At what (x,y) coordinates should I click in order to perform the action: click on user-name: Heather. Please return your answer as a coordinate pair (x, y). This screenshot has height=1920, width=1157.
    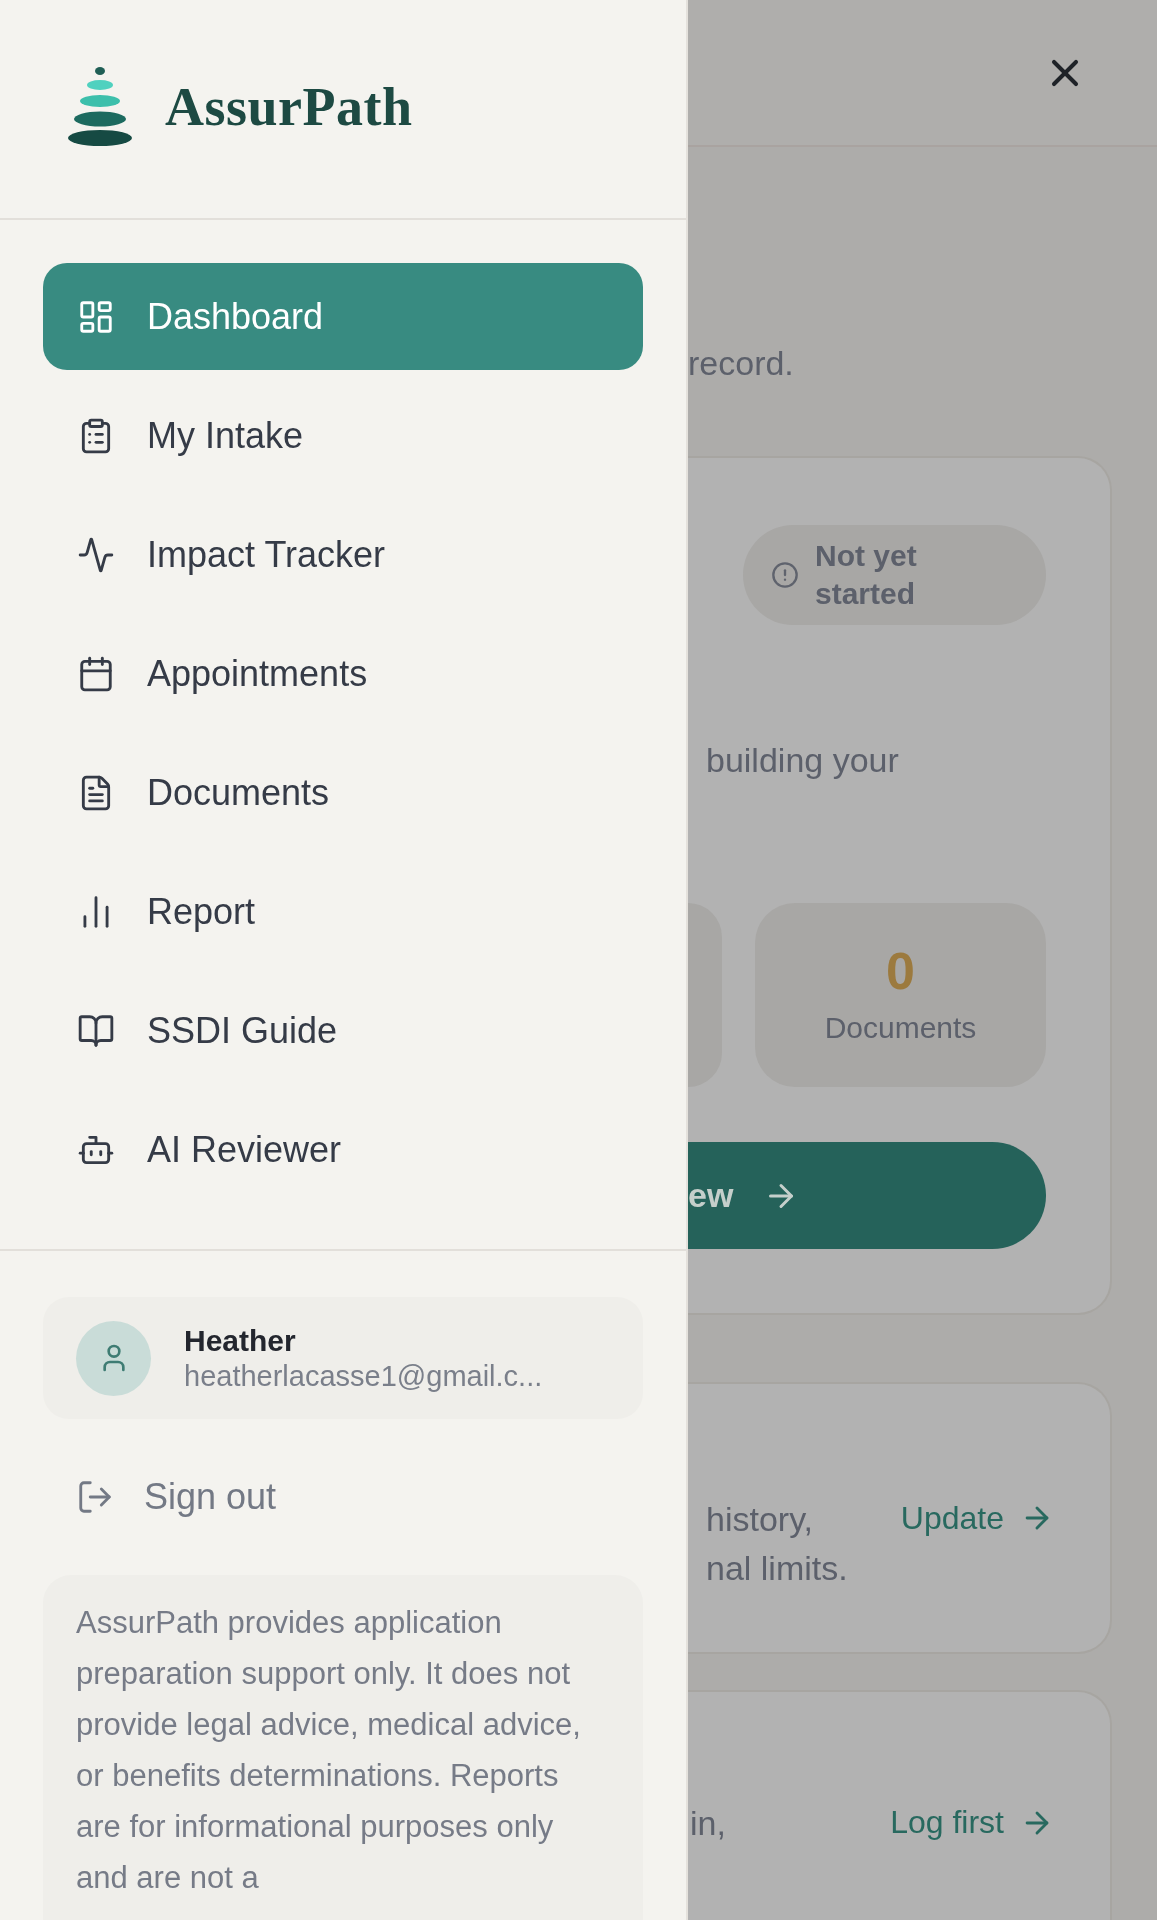
    Looking at the image, I should click on (240, 1340).